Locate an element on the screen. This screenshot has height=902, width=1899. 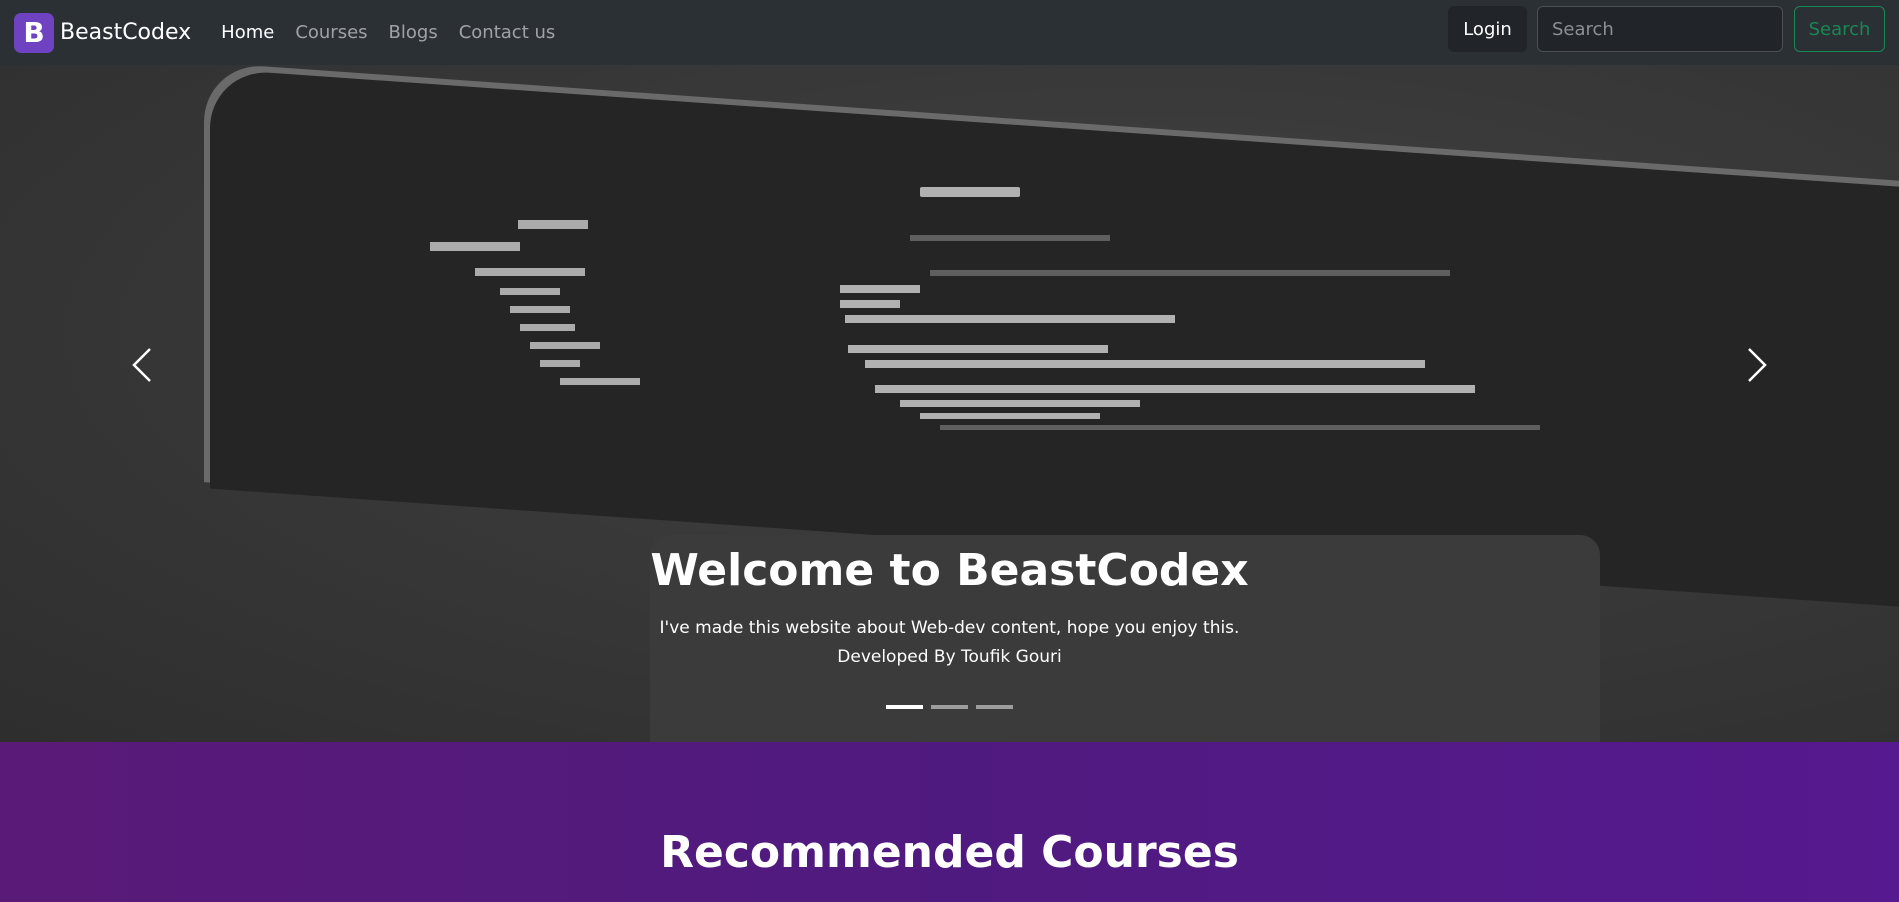
carousel-author: Developed By Toufik Gouri is located at coordinates (949, 657).